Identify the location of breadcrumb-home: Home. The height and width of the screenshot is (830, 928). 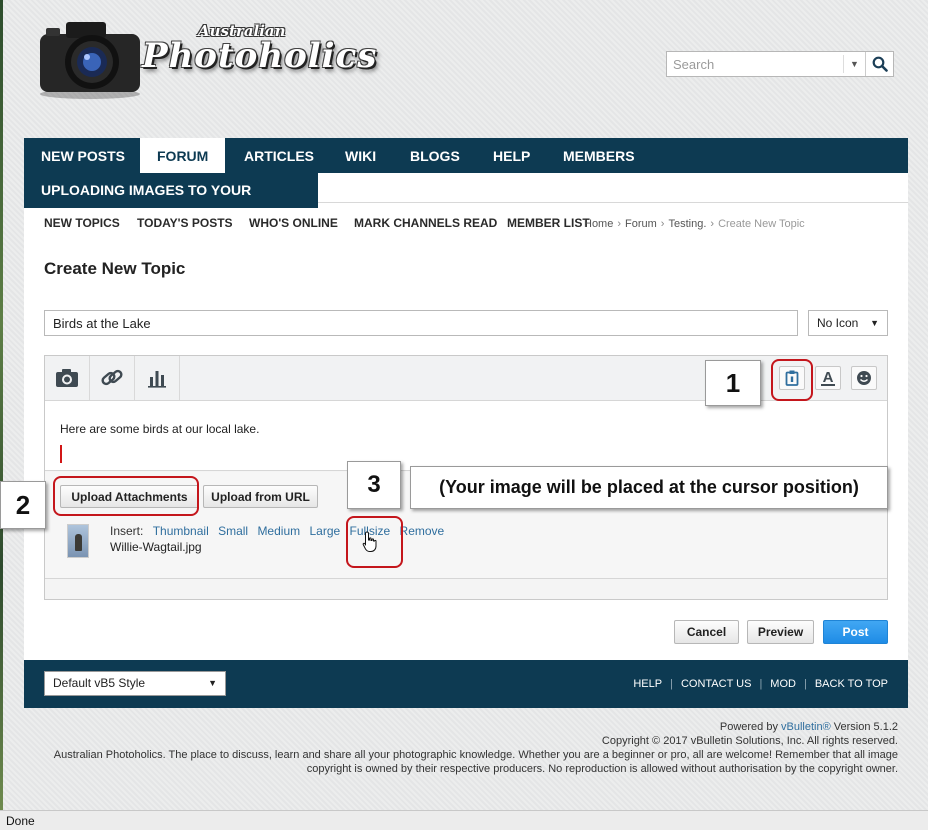
(598, 224).